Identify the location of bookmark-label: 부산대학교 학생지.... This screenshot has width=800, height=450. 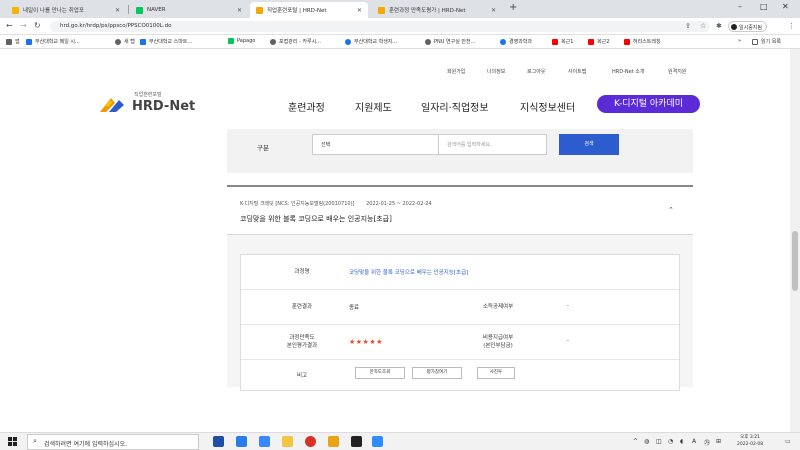
(376, 42).